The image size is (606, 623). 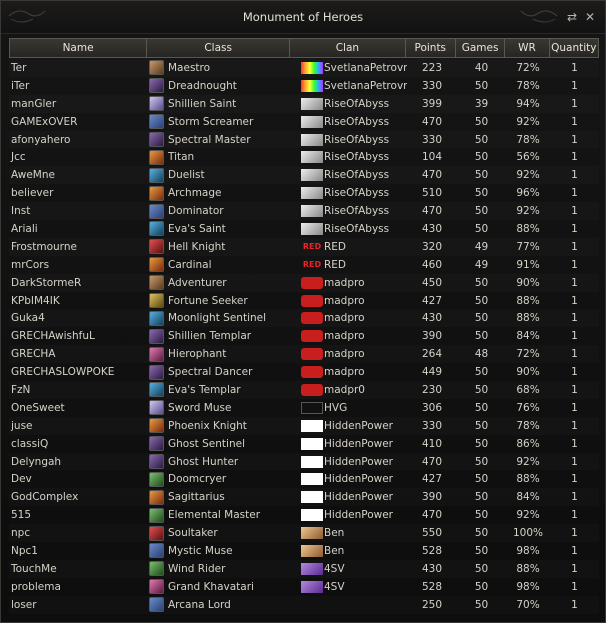 I want to click on player-name: 515, so click(x=21, y=515).